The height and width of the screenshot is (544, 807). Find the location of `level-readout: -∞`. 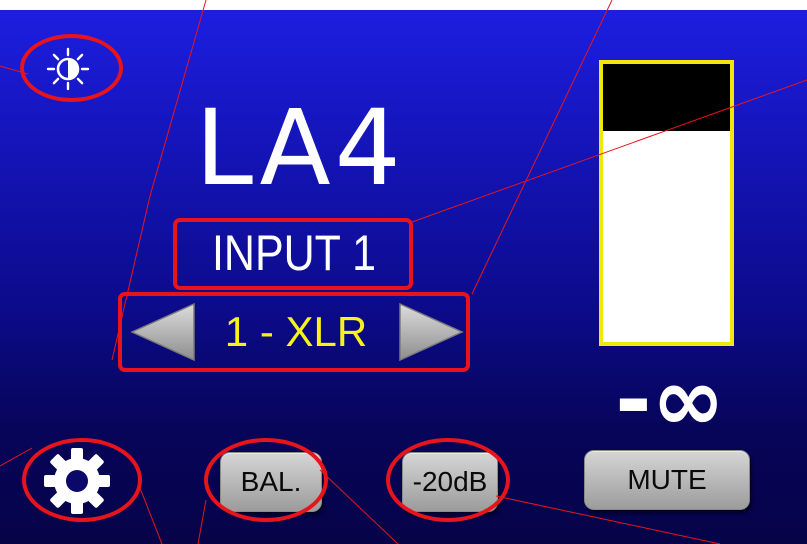

level-readout: -∞ is located at coordinates (670, 399).